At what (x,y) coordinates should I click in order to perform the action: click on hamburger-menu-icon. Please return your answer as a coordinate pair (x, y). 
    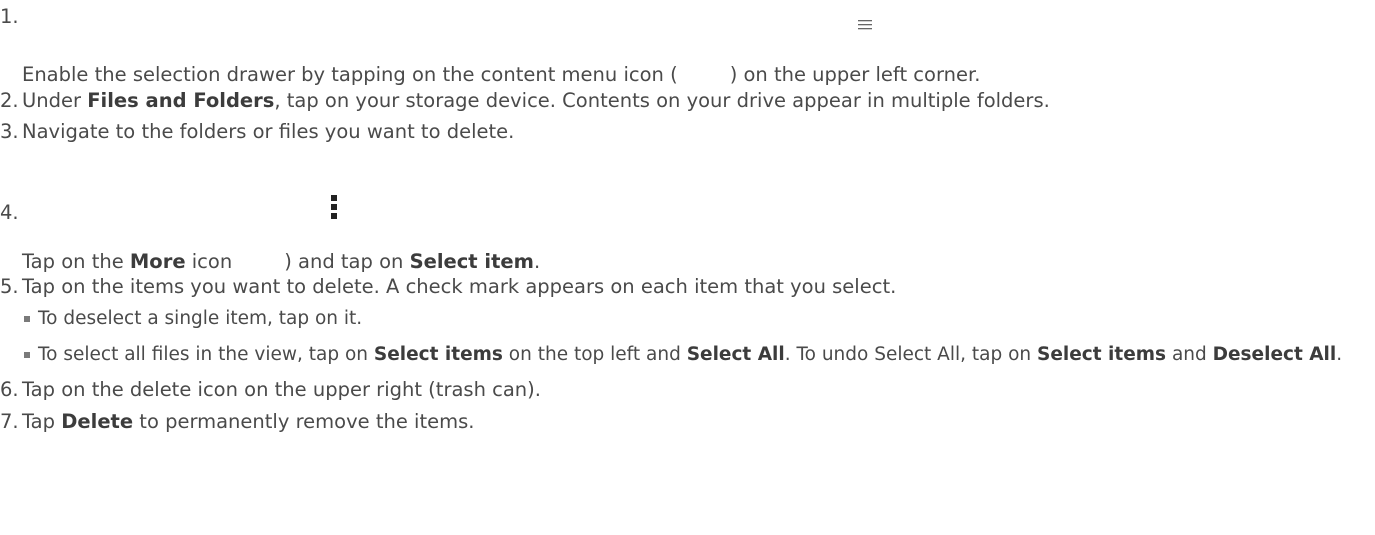
    Looking at the image, I should click on (865, 25).